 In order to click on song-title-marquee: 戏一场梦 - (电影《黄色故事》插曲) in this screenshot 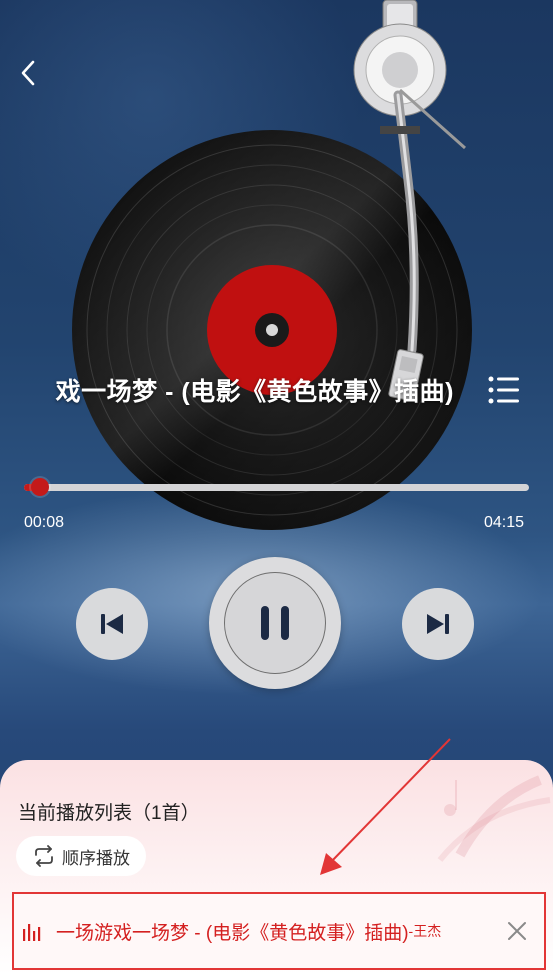, I will do `click(240, 390)`.